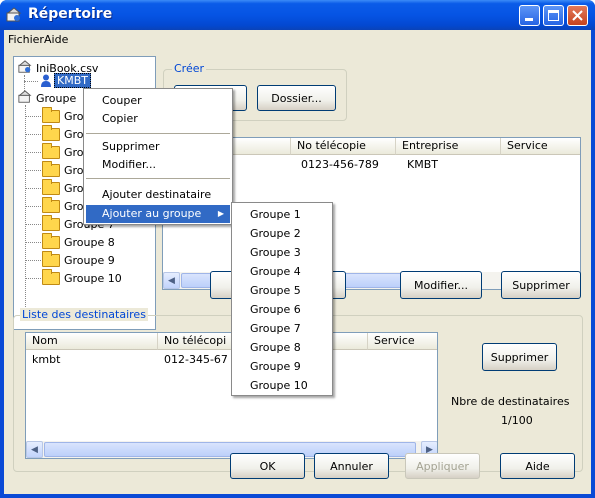  Describe the element at coordinates (158, 147) in the screenshot. I see `menu-item-supprimer: Supprimer` at that location.